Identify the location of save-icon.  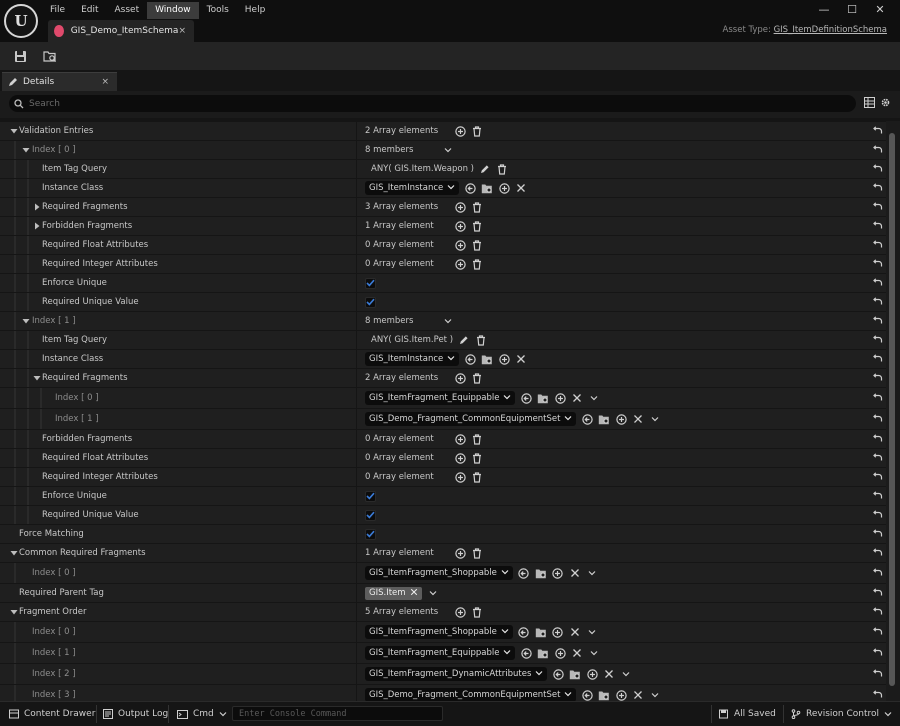
(20, 56).